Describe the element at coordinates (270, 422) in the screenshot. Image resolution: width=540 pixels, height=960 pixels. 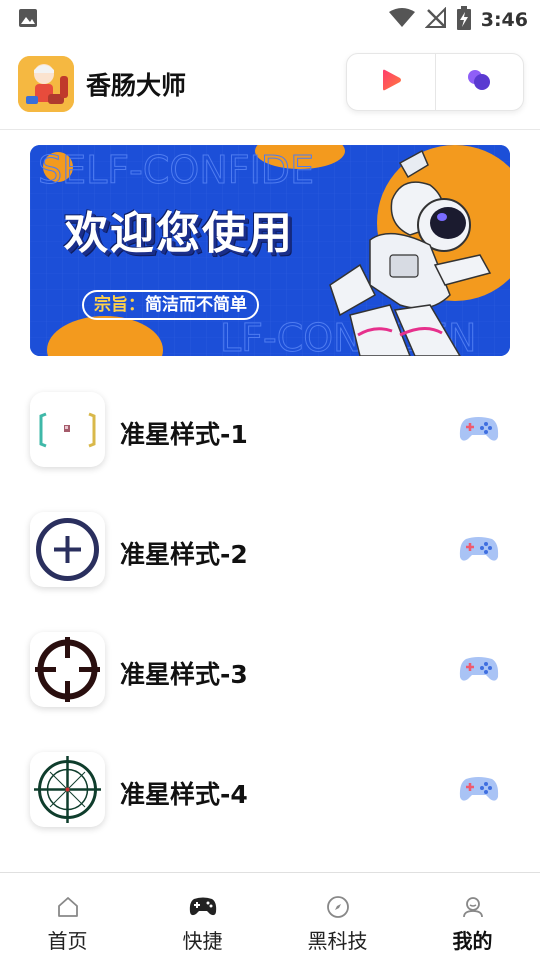
I see `list-item: 准星样式-1` at that location.